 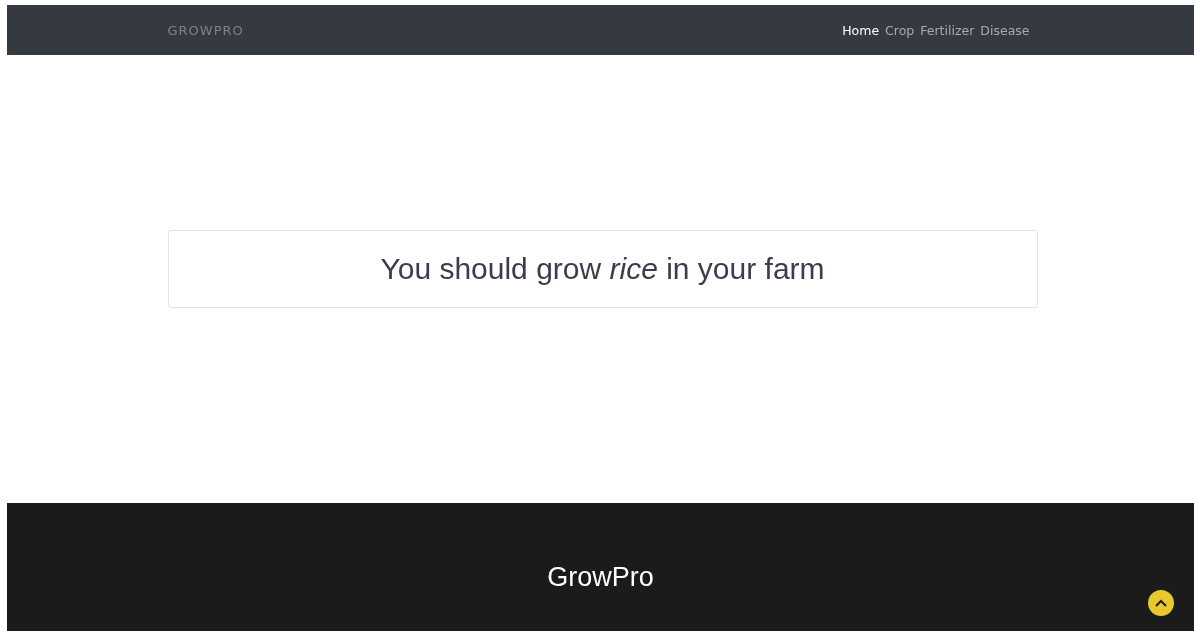 I want to click on scroll-top-button, so click(x=1161, y=603).